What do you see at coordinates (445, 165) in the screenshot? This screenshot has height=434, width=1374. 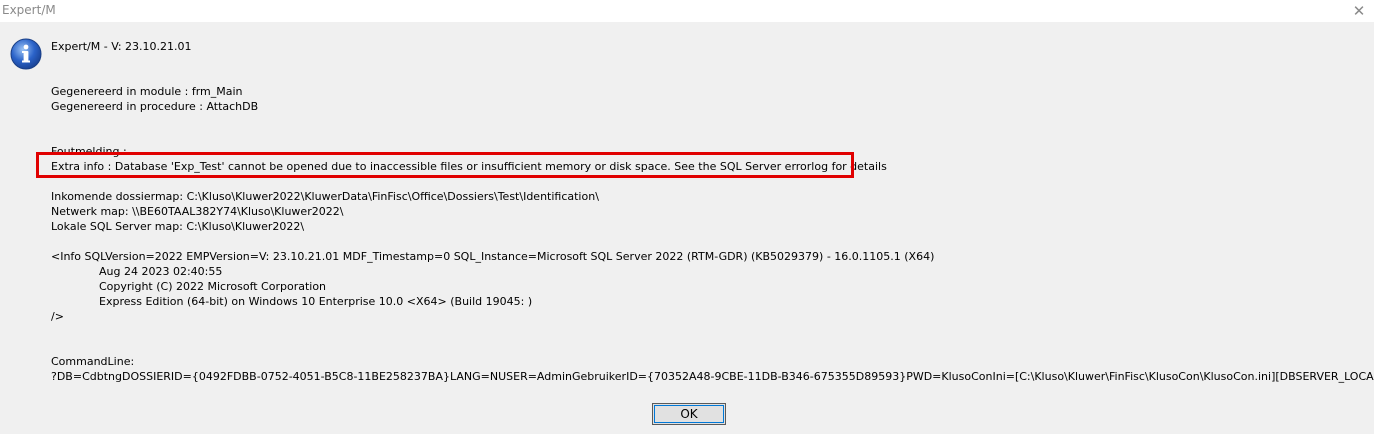 I see `error-highlight-box` at bounding box center [445, 165].